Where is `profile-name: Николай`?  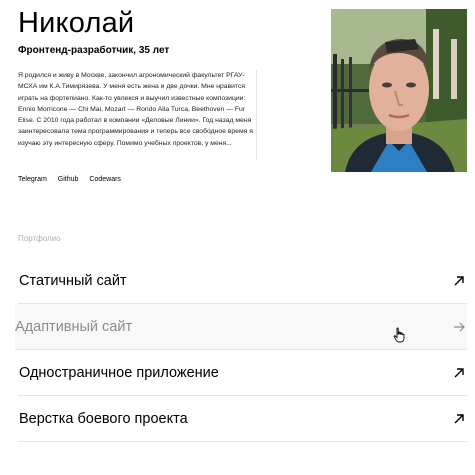 profile-name: Николай is located at coordinates (76, 23).